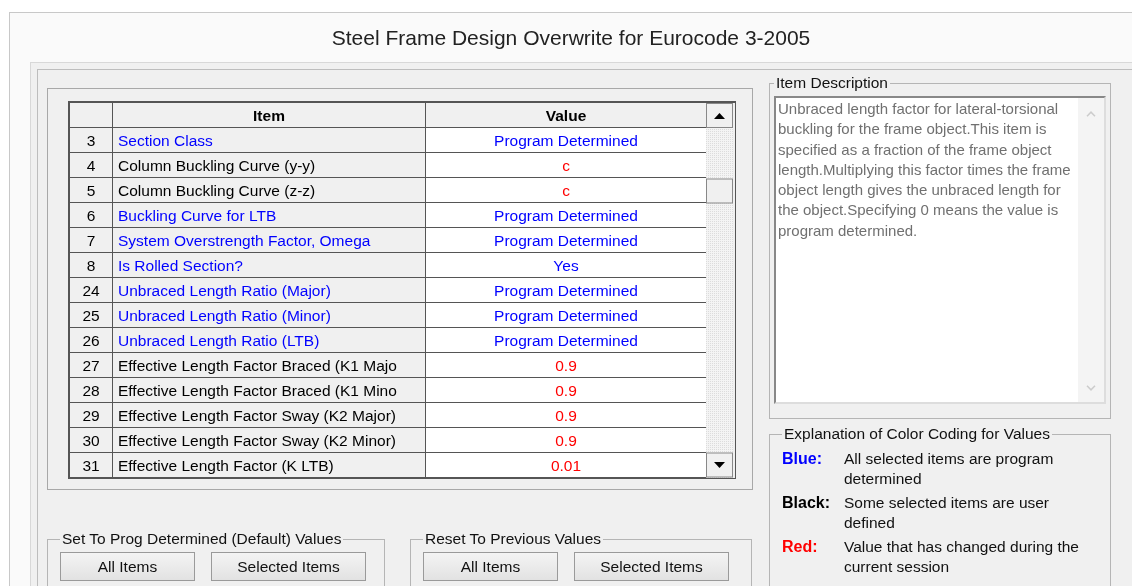 Image resolution: width=1132 pixels, height=586 pixels. I want to click on row-number: 4, so click(91, 165).